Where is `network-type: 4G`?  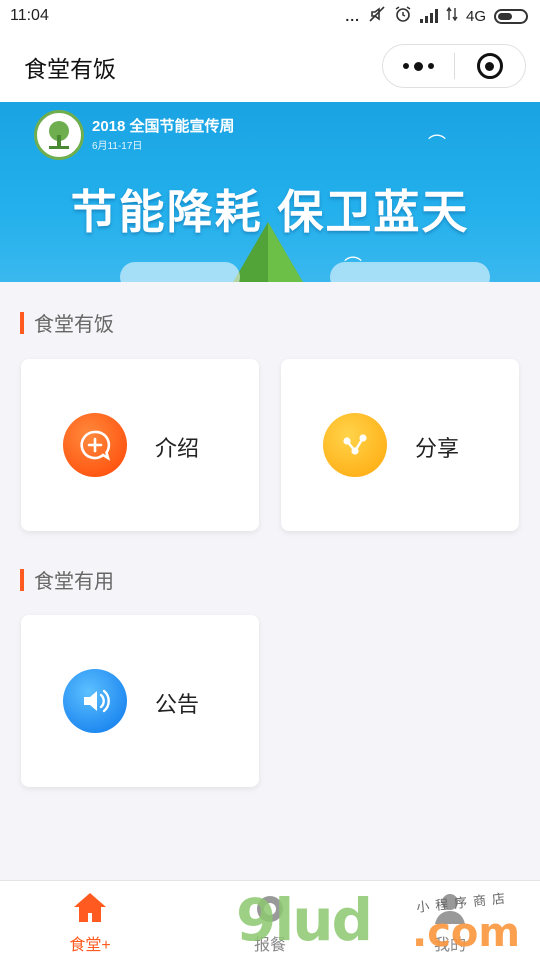
network-type: 4G is located at coordinates (475, 16).